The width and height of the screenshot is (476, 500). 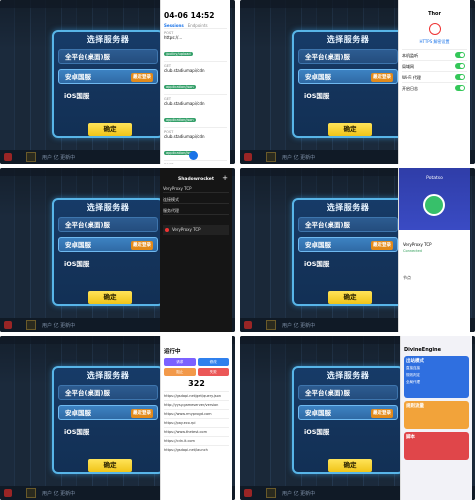 I want to click on list-item: 服务代理, so click(x=196, y=210).